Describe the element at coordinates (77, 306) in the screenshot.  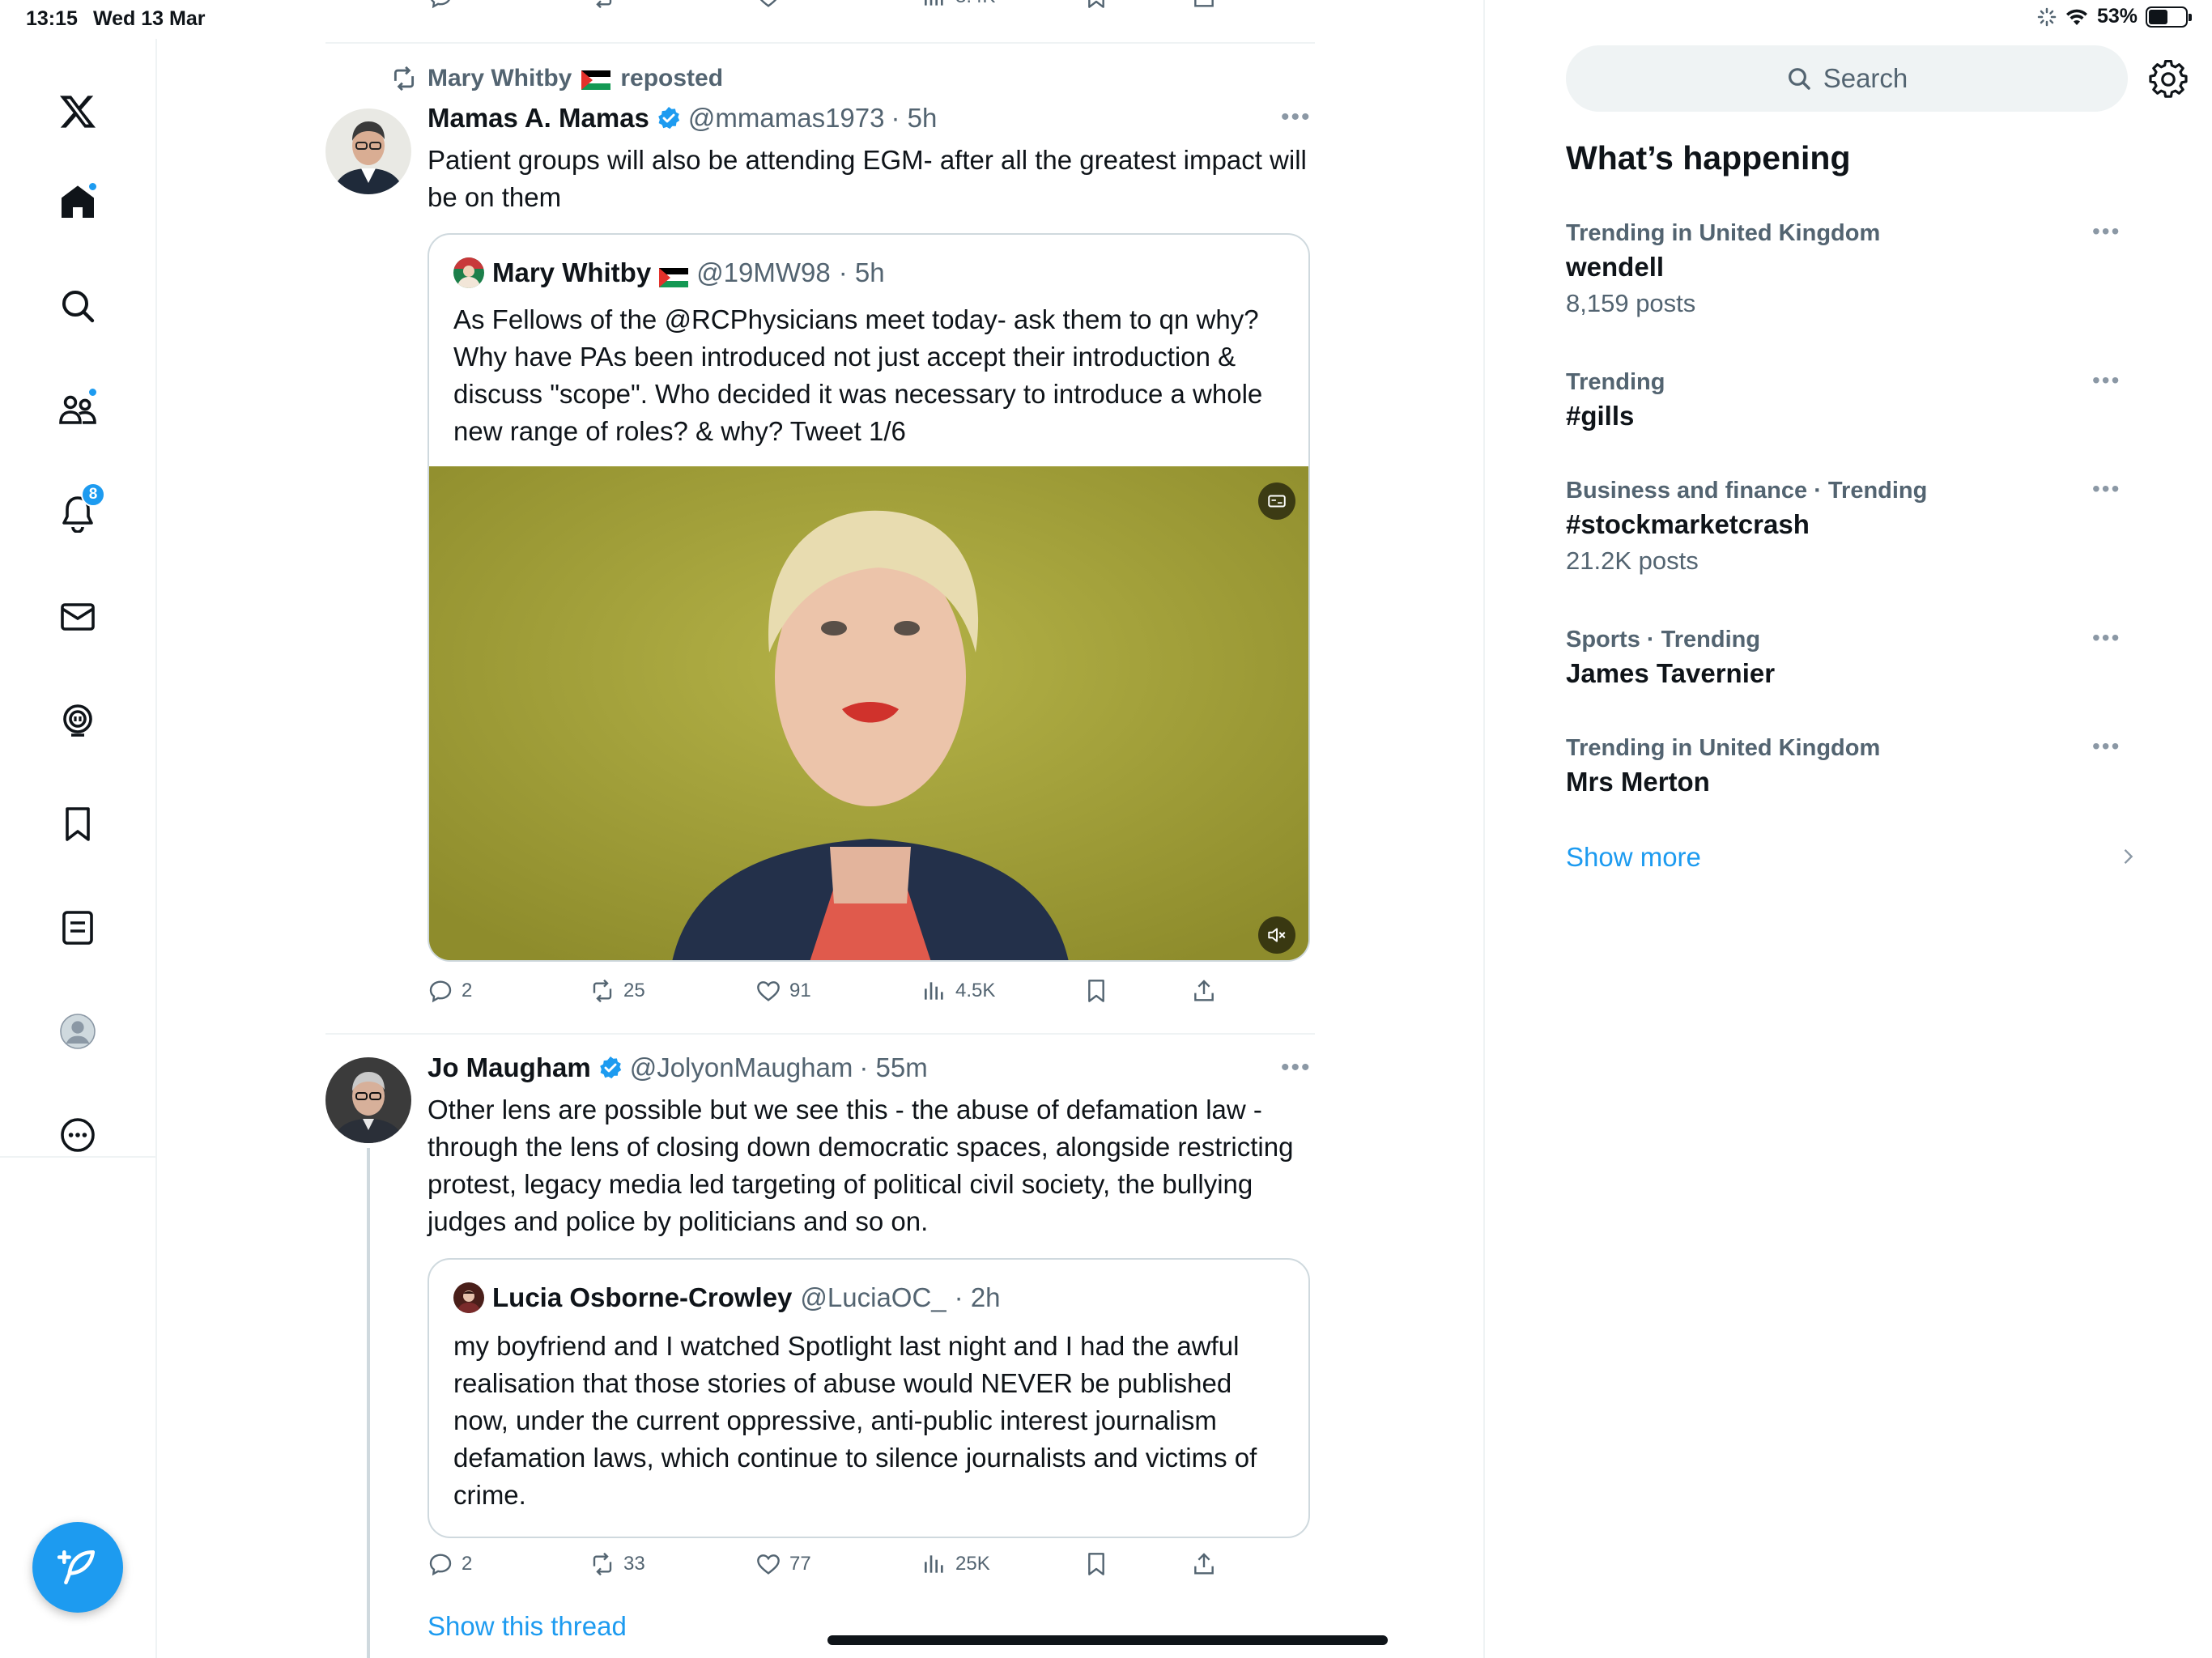
I see `explore-icon` at that location.